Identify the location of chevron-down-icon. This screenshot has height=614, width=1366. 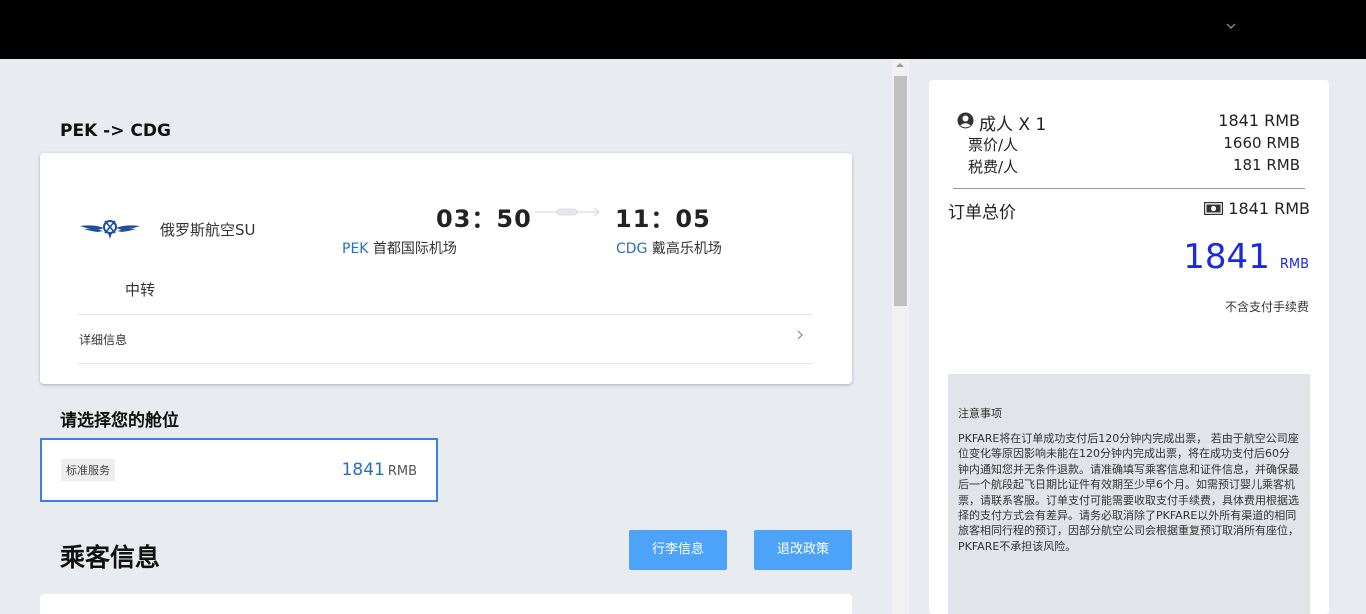
(1231, 27).